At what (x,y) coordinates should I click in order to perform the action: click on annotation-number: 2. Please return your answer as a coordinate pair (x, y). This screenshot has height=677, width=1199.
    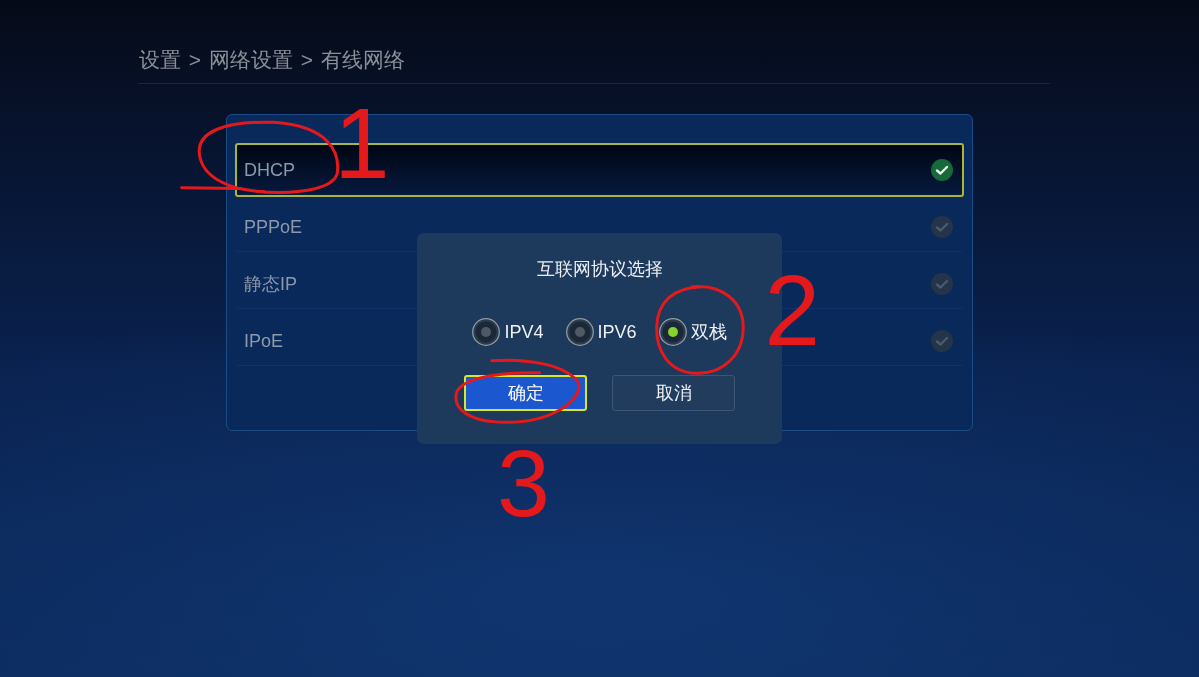
    Looking at the image, I should click on (792, 310).